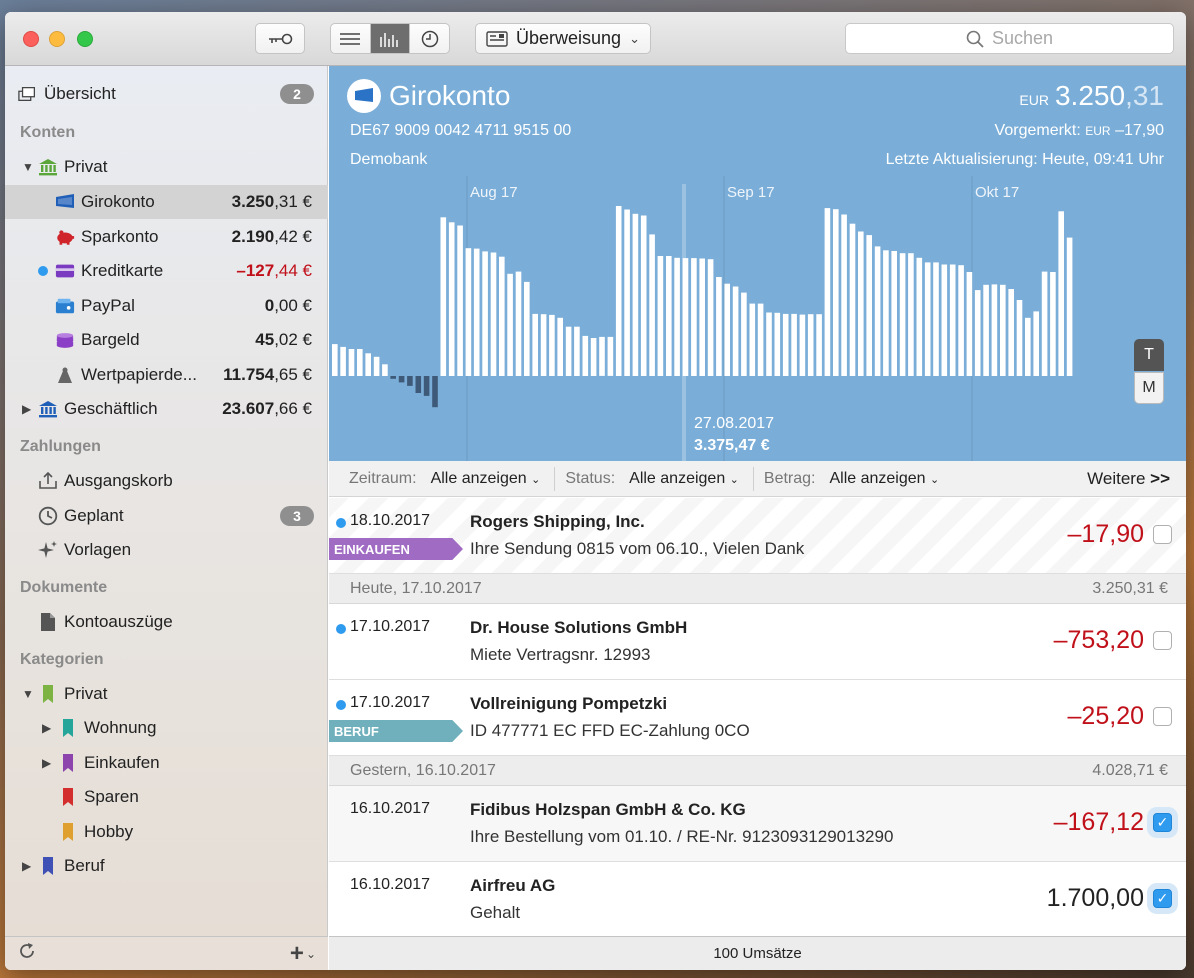  Describe the element at coordinates (166, 306) in the screenshot. I see `sidebar-item-paypal: PayPal 0,00 €` at that location.